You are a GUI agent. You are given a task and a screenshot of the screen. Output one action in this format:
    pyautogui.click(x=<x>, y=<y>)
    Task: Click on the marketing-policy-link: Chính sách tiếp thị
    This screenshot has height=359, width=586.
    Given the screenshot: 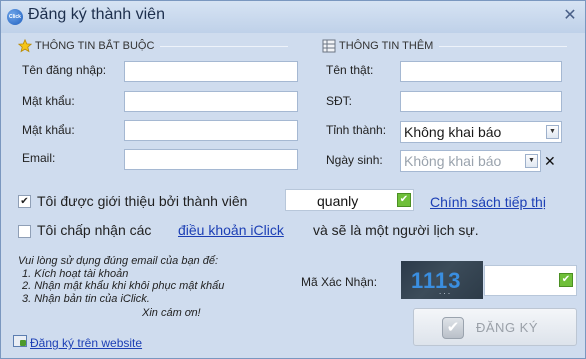 What is the action you would take?
    pyautogui.click(x=488, y=202)
    